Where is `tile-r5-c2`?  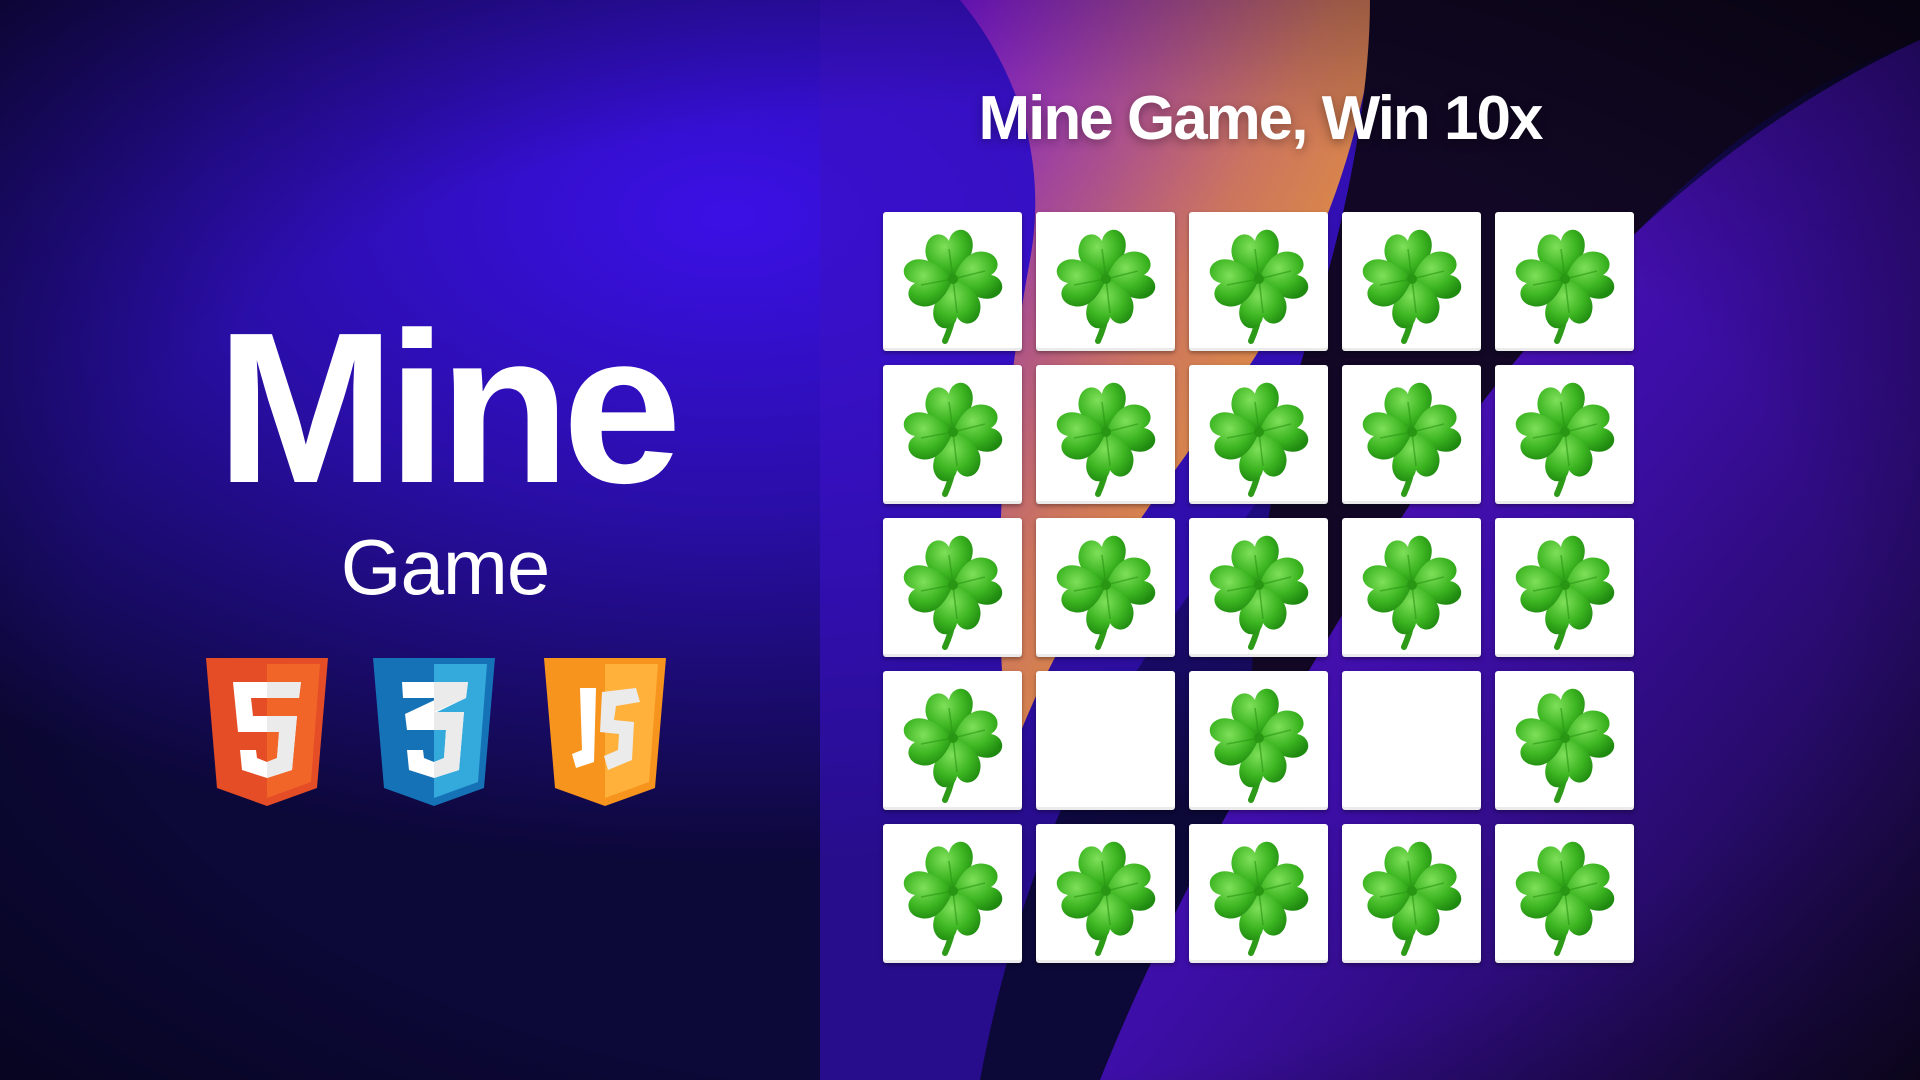 tile-r5-c2 is located at coordinates (1105, 893).